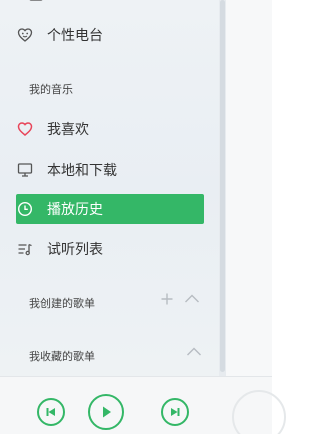 This screenshot has height=434, width=320. I want to click on monitor-icon, so click(25, 170).